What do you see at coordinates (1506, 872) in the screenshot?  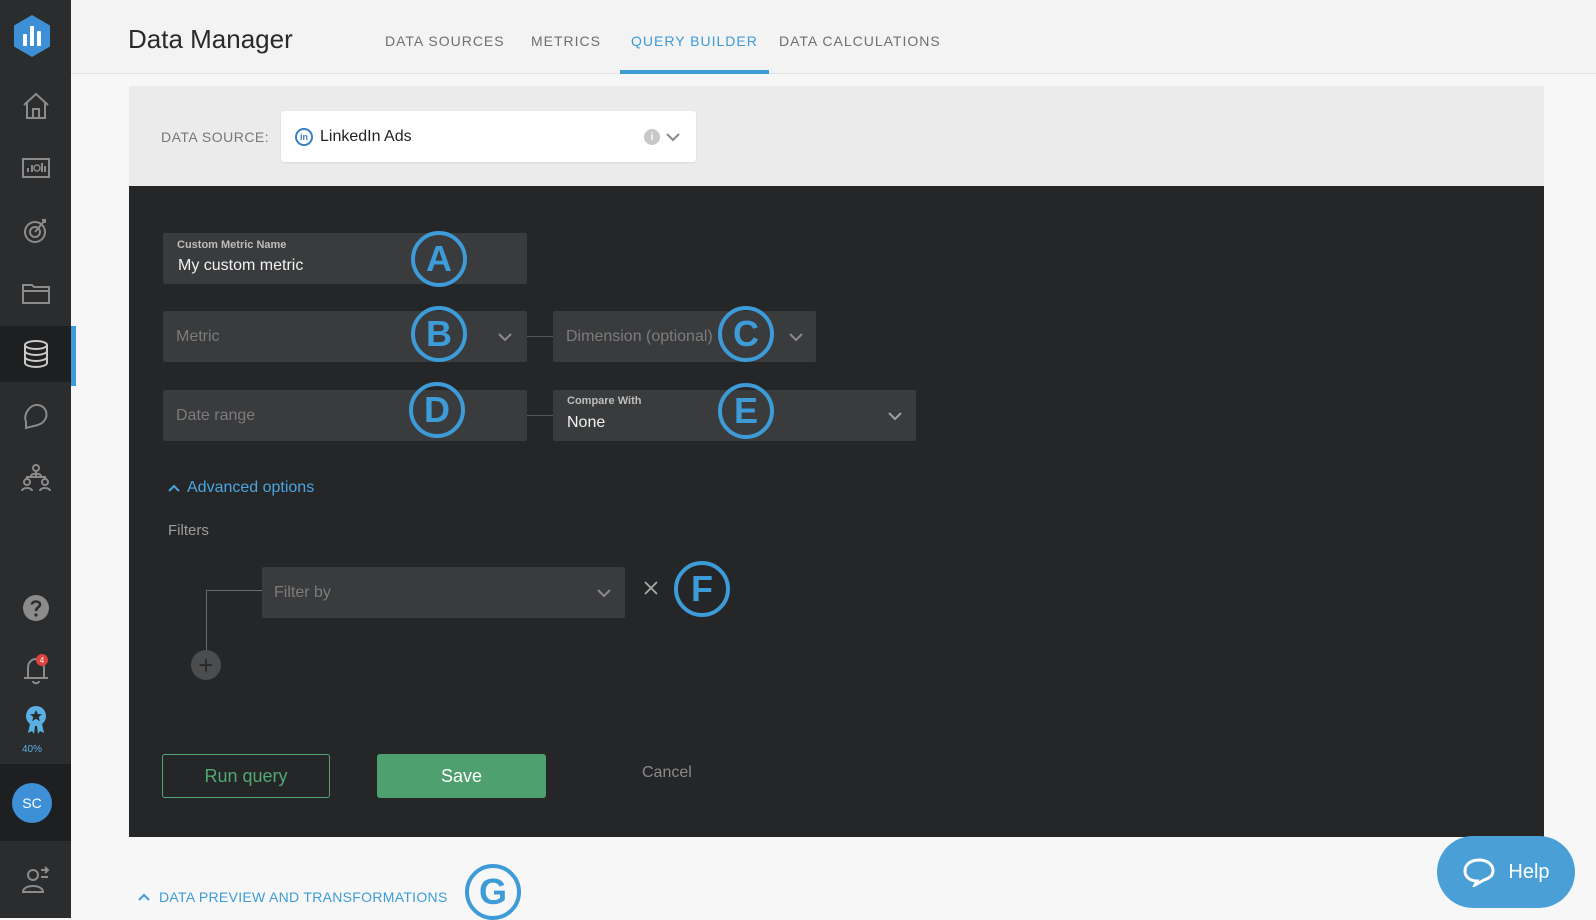 I see `help-button: Help` at bounding box center [1506, 872].